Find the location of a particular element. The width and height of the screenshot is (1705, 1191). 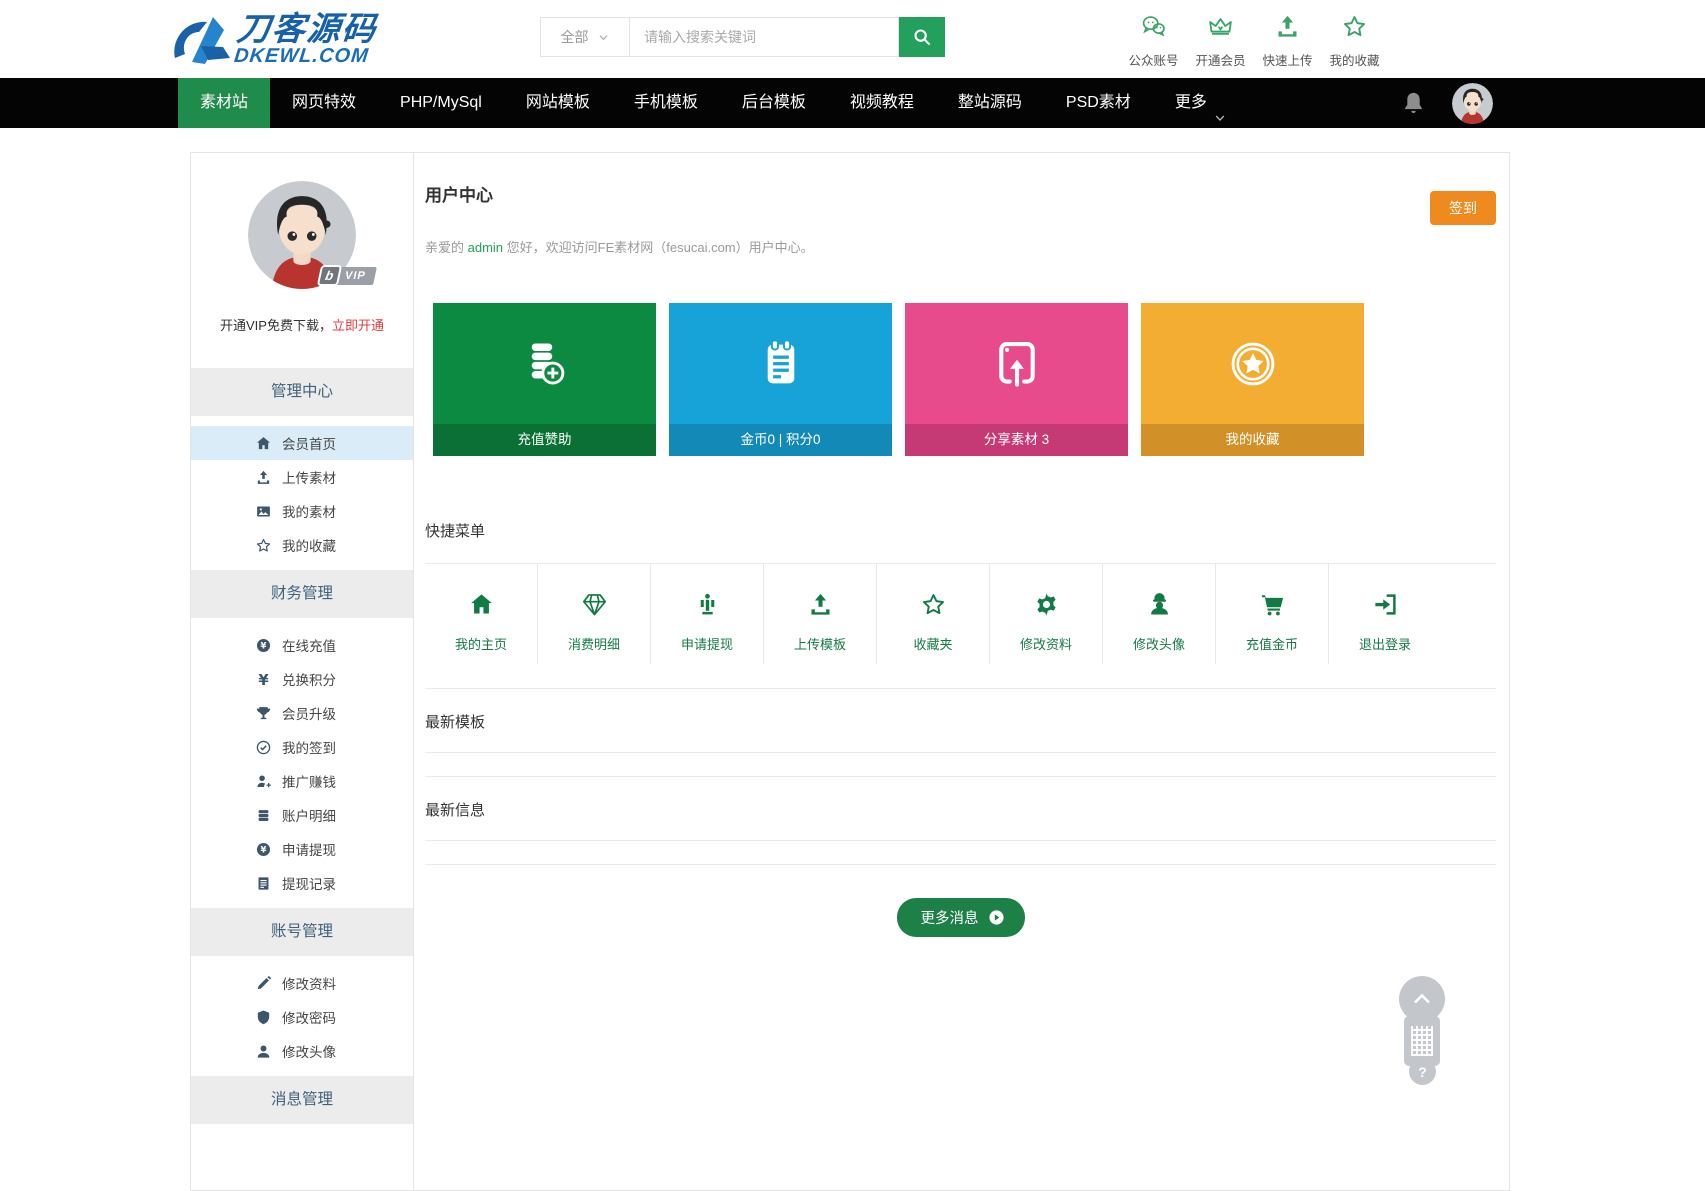

stat-card: 金币0 | 积分0 is located at coordinates (780, 379).